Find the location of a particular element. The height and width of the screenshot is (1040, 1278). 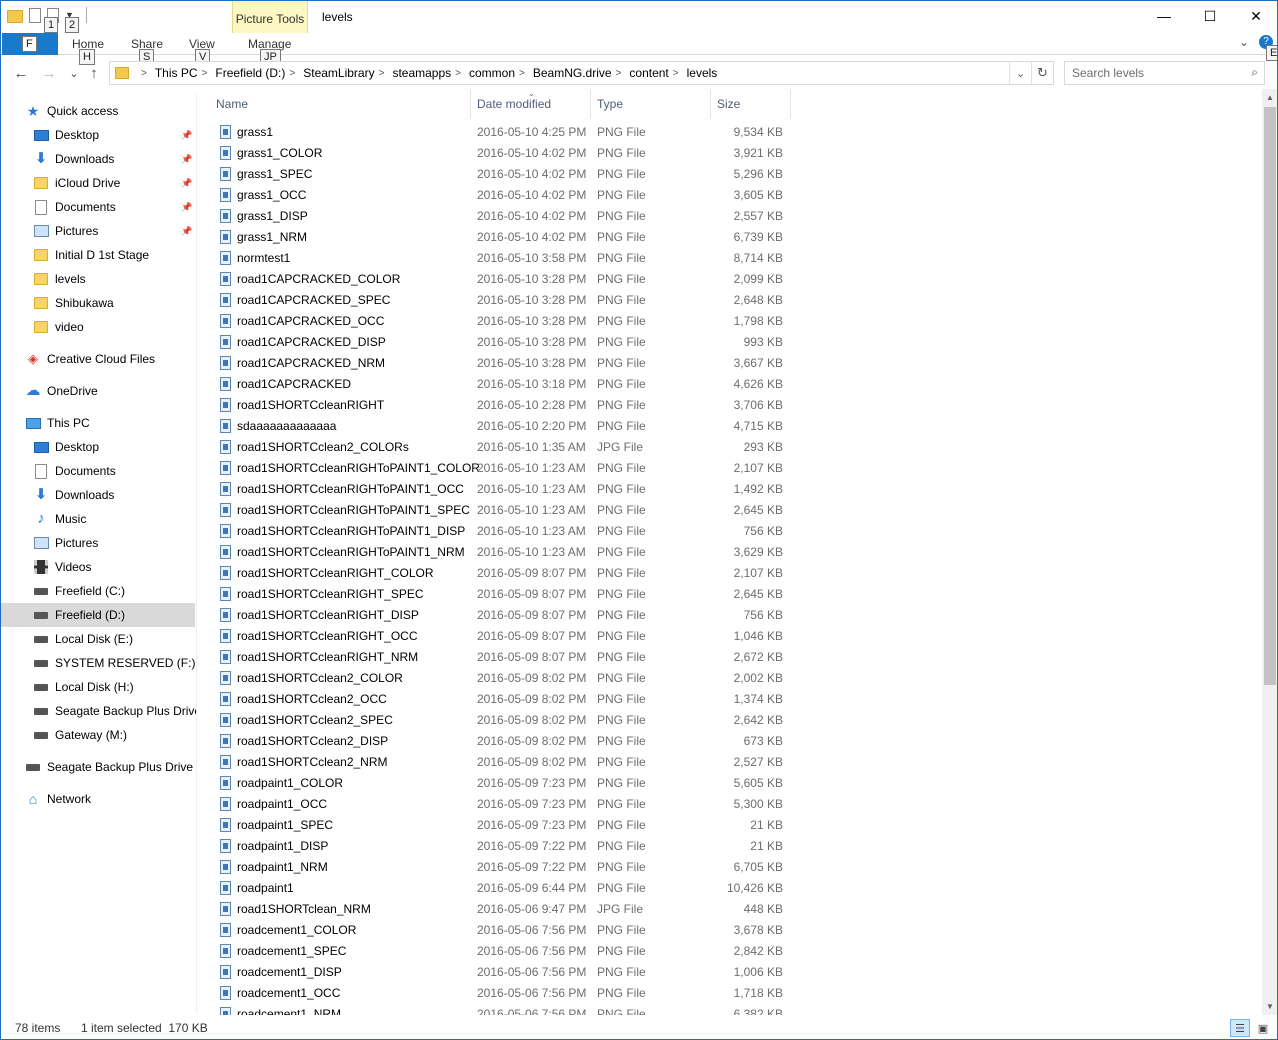

sidebar-item: Seagate Backup Plus Drive (I is located at coordinates (98, 767).